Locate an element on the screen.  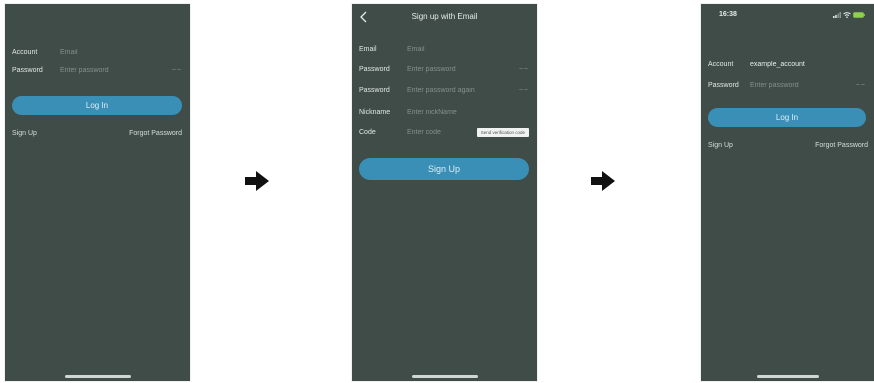
confirm-password-row: Password Enter password again ~~ is located at coordinates (444, 90).